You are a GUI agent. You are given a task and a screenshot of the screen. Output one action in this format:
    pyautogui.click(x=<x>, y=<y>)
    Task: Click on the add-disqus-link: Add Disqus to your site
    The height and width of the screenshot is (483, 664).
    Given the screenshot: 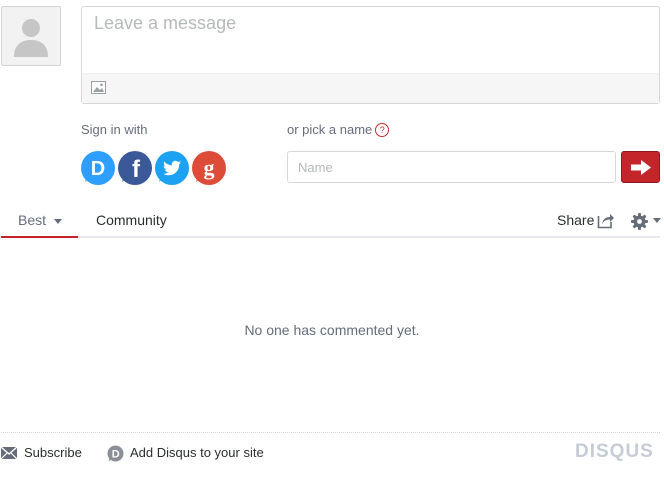 What is the action you would take?
    pyautogui.click(x=197, y=452)
    